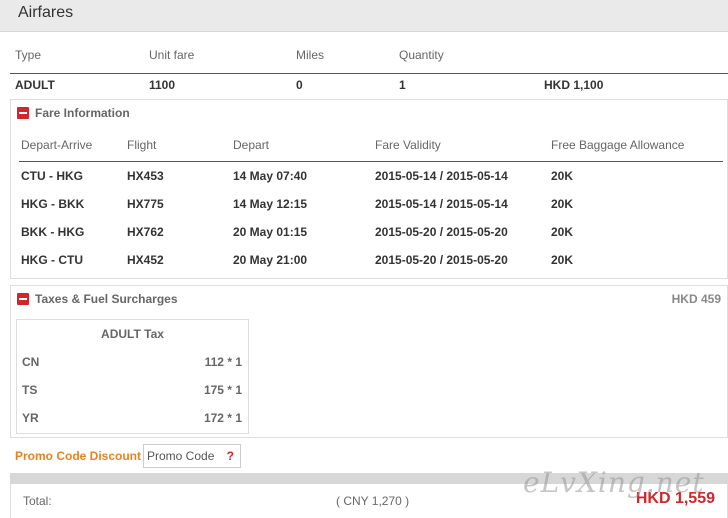 Image resolution: width=728 pixels, height=518 pixels. What do you see at coordinates (142, 145) in the screenshot?
I see `col-flight: Flight` at bounding box center [142, 145].